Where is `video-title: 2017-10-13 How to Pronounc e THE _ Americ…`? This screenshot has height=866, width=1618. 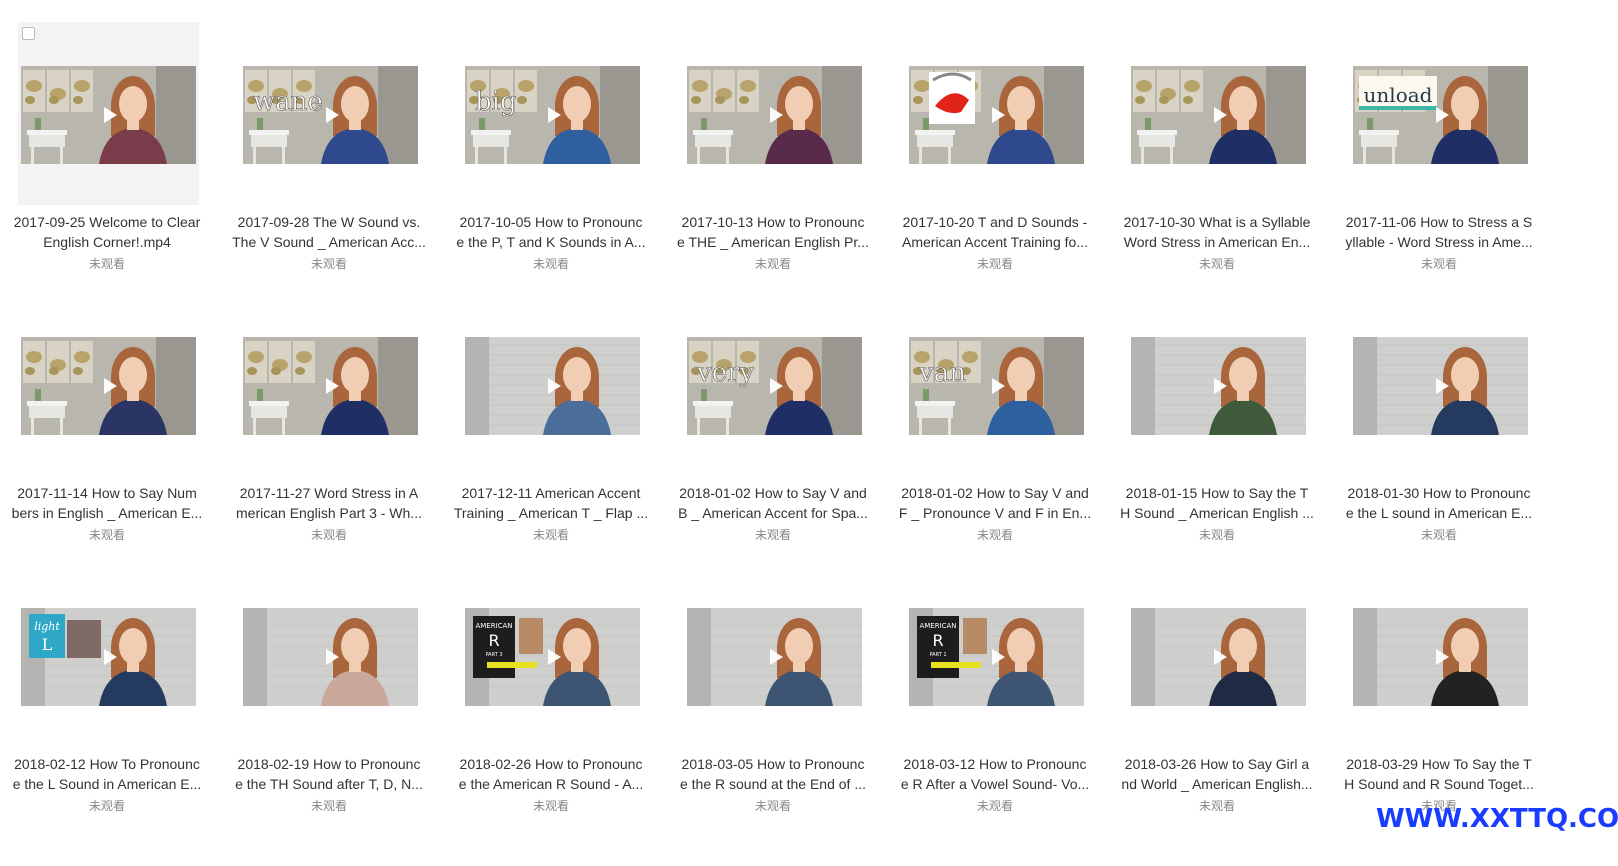
video-title: 2017-10-13 How to Pronounc e THE _ Americ… is located at coordinates (773, 232).